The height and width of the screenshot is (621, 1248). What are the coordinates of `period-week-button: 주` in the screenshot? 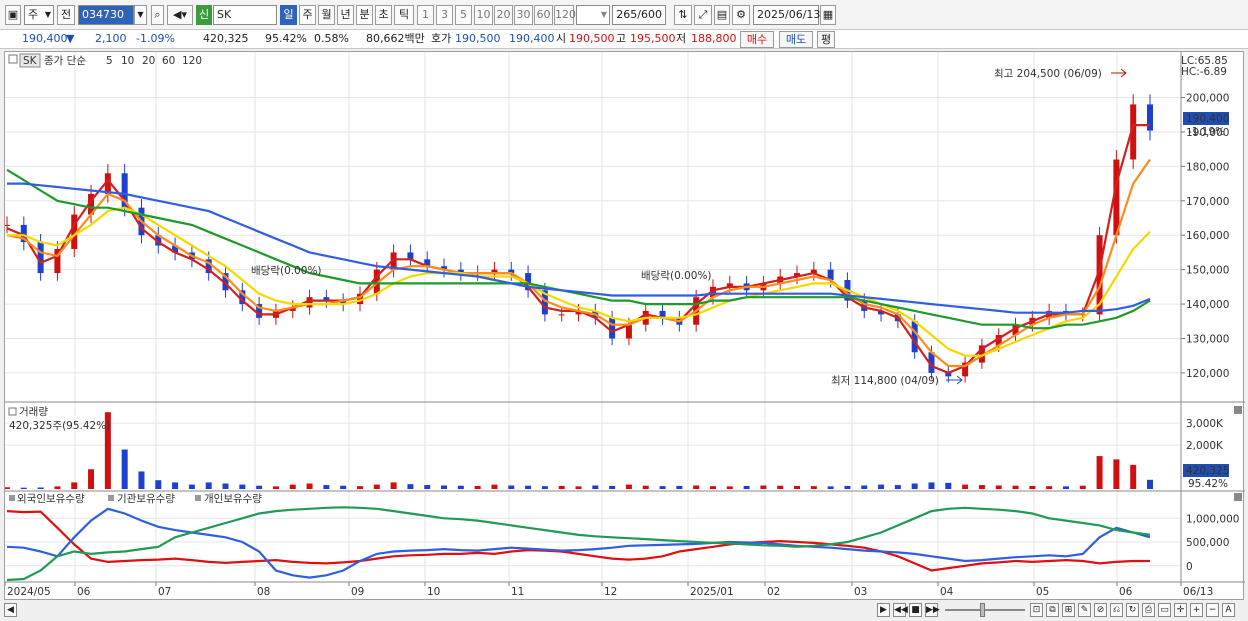 It's located at (307, 15).